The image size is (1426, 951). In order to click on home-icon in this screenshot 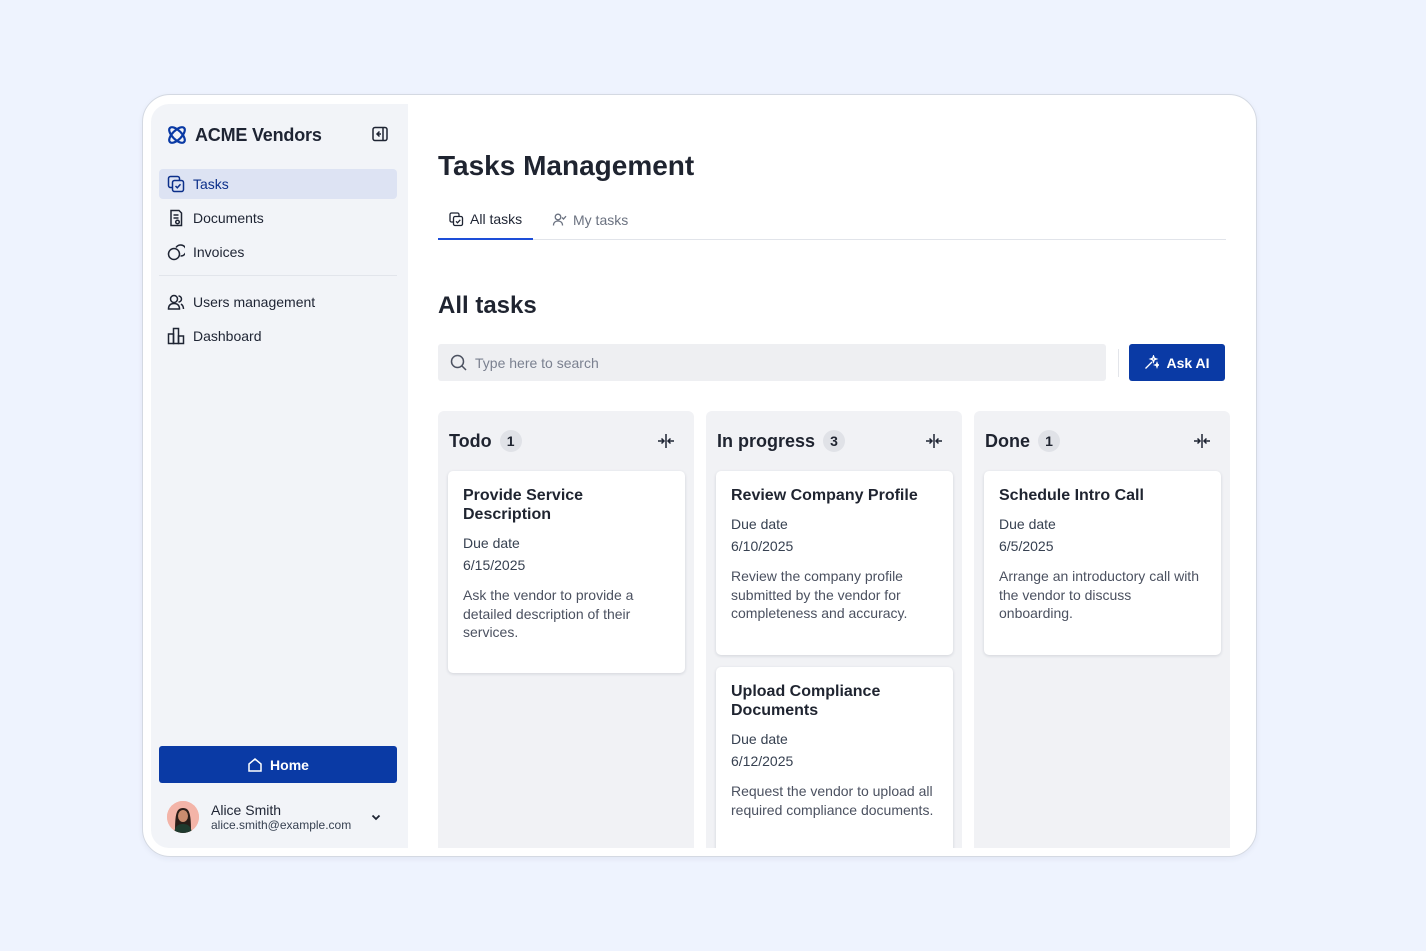, I will do `click(255, 764)`.